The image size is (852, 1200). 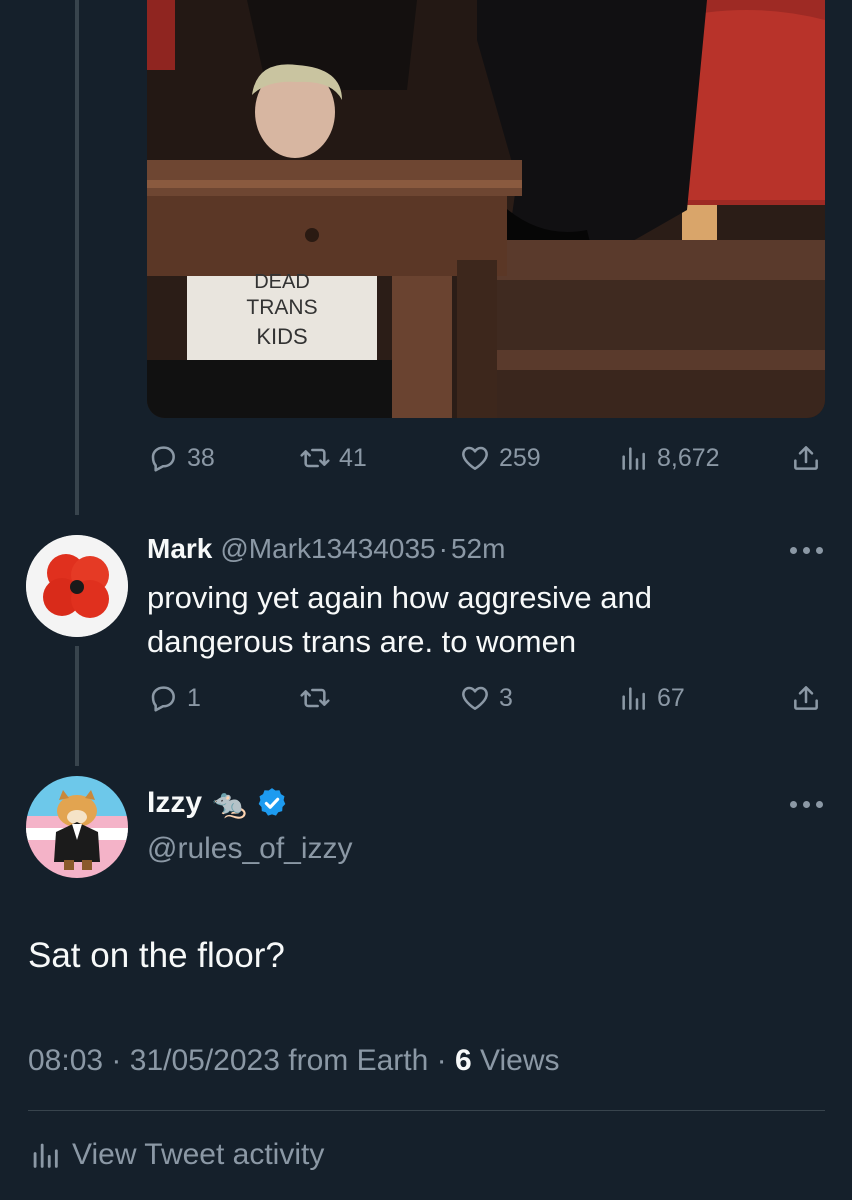 What do you see at coordinates (281, 307) in the screenshot?
I see `shirt-text-line-2: TRANS` at bounding box center [281, 307].